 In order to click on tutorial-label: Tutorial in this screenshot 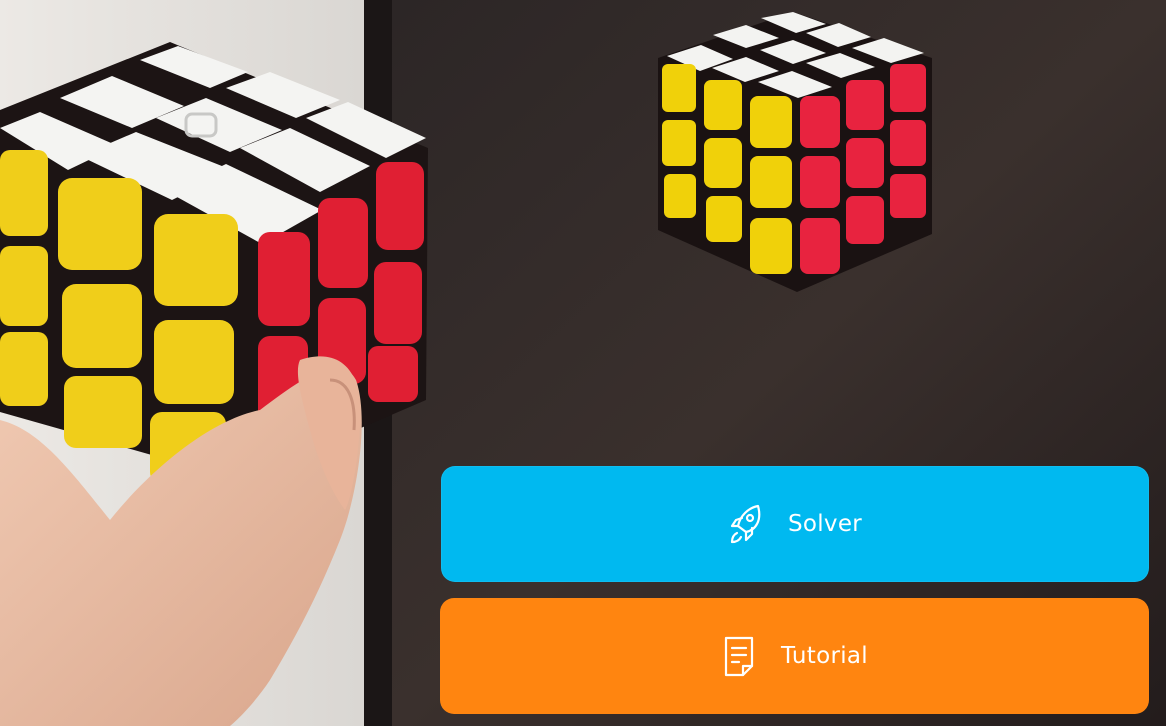, I will do `click(824, 656)`.